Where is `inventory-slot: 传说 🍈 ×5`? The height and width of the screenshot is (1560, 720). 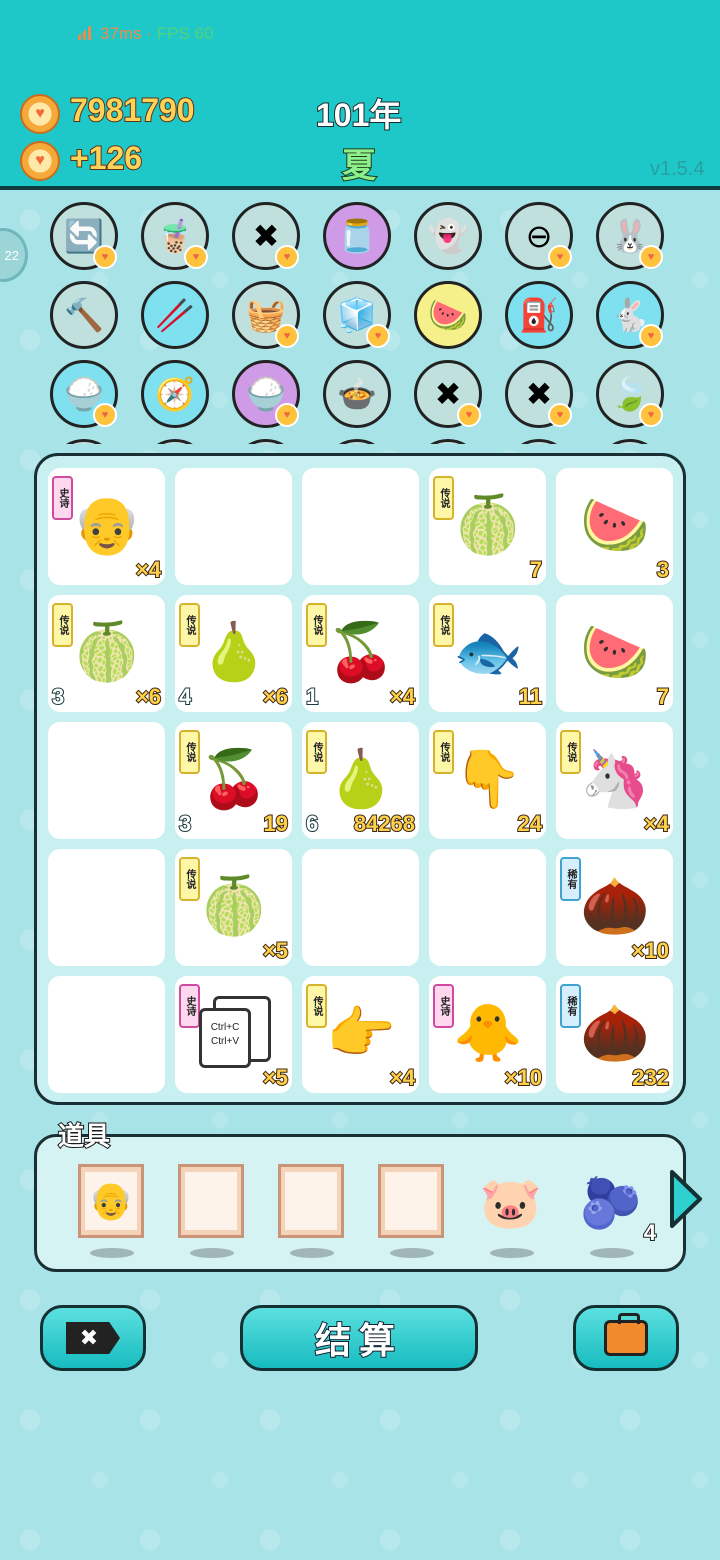
inventory-slot: 传说 🍈 ×5 is located at coordinates (233, 907).